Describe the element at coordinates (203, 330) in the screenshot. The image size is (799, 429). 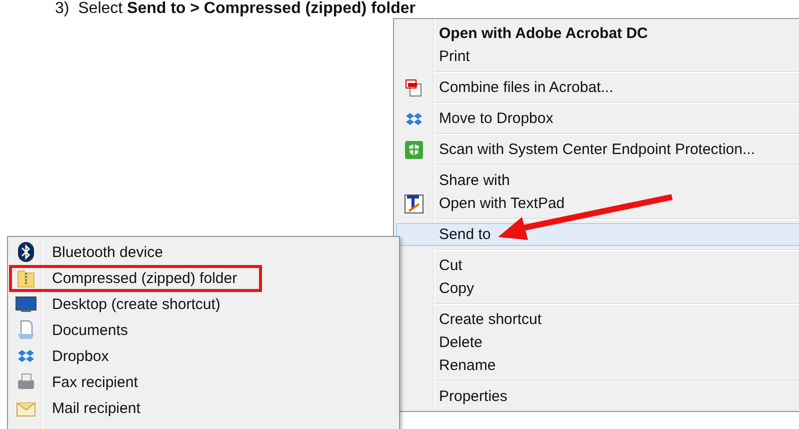
I see `submenu-item: Documents` at that location.